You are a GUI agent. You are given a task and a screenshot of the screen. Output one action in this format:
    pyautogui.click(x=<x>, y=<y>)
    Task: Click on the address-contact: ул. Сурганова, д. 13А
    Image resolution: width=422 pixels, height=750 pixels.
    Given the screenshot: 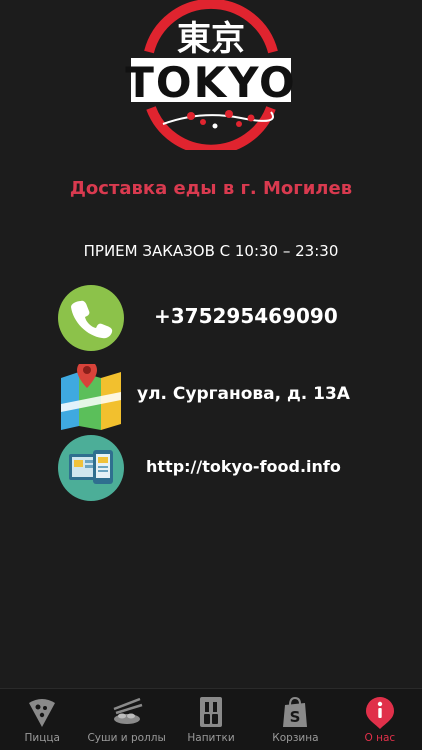 What is the action you would take?
    pyautogui.click(x=211, y=400)
    